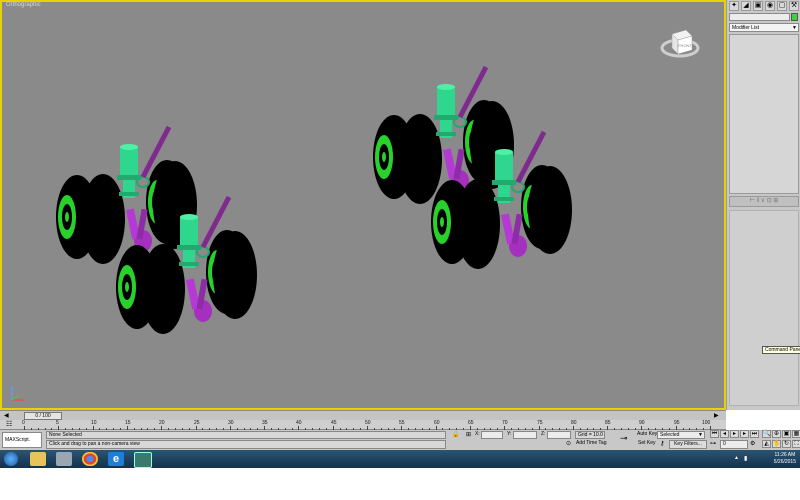  I want to click on time-config-icon: ⚙, so click(752, 443).